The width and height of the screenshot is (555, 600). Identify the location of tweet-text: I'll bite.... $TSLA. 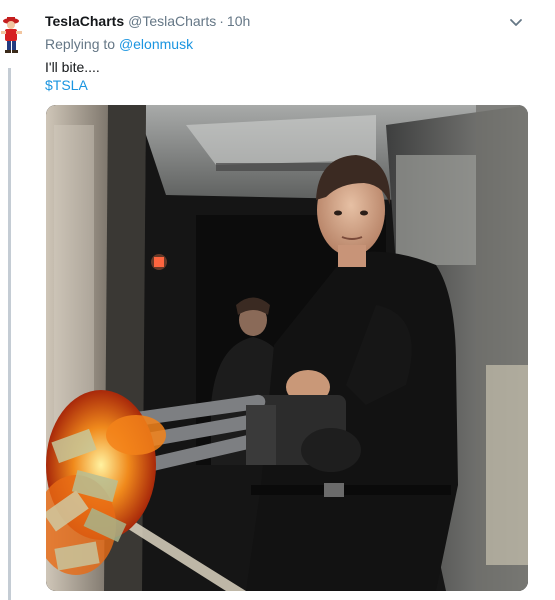
(72, 76).